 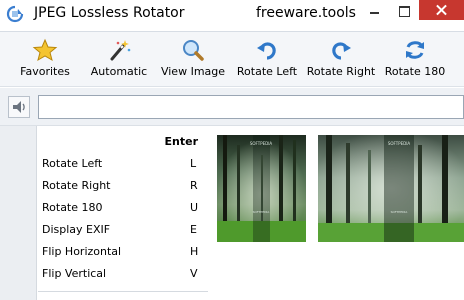 I want to click on command-row-display-exif: Display EXIF E, so click(x=123, y=231).